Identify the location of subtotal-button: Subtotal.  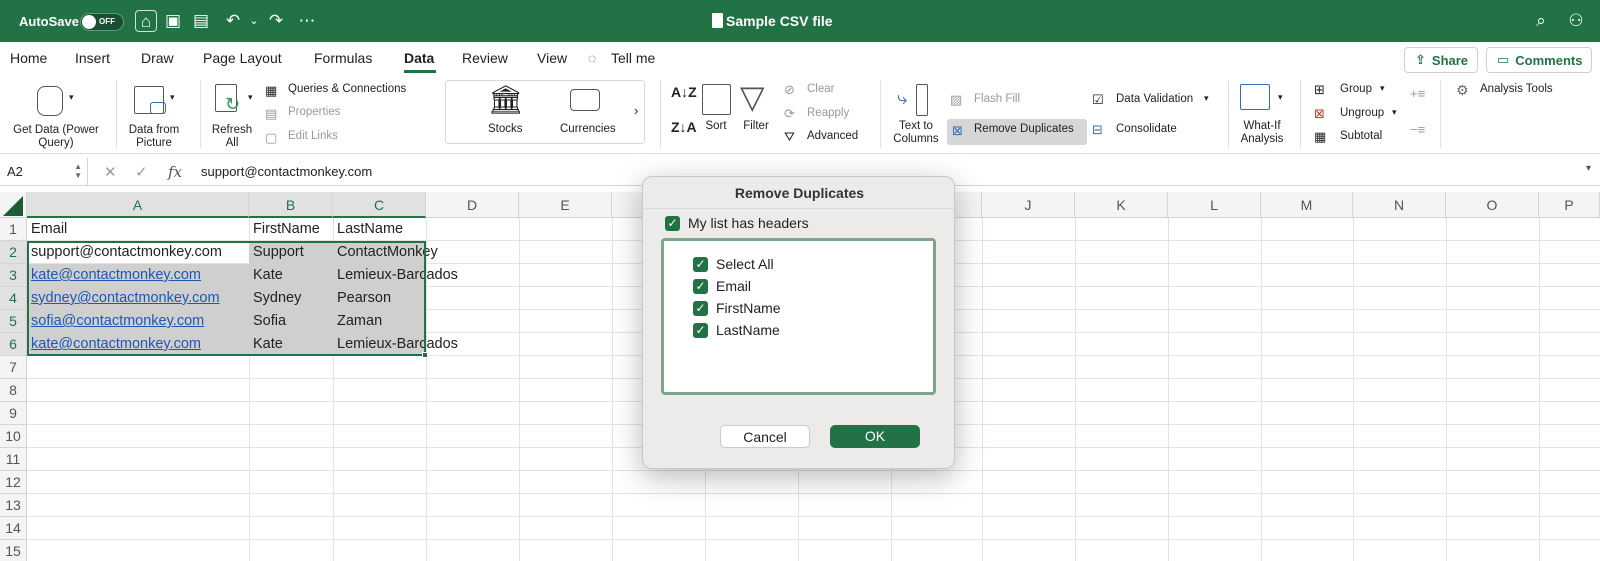
(1361, 136).